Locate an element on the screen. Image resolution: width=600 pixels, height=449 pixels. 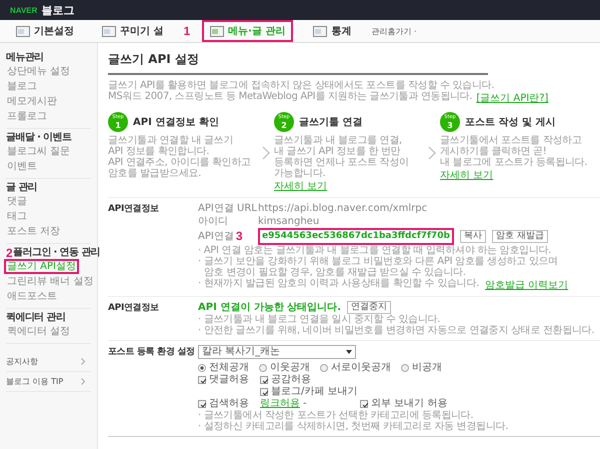
sidebar-heading: 글배달 · 이벤트 is located at coordinates (39, 138).